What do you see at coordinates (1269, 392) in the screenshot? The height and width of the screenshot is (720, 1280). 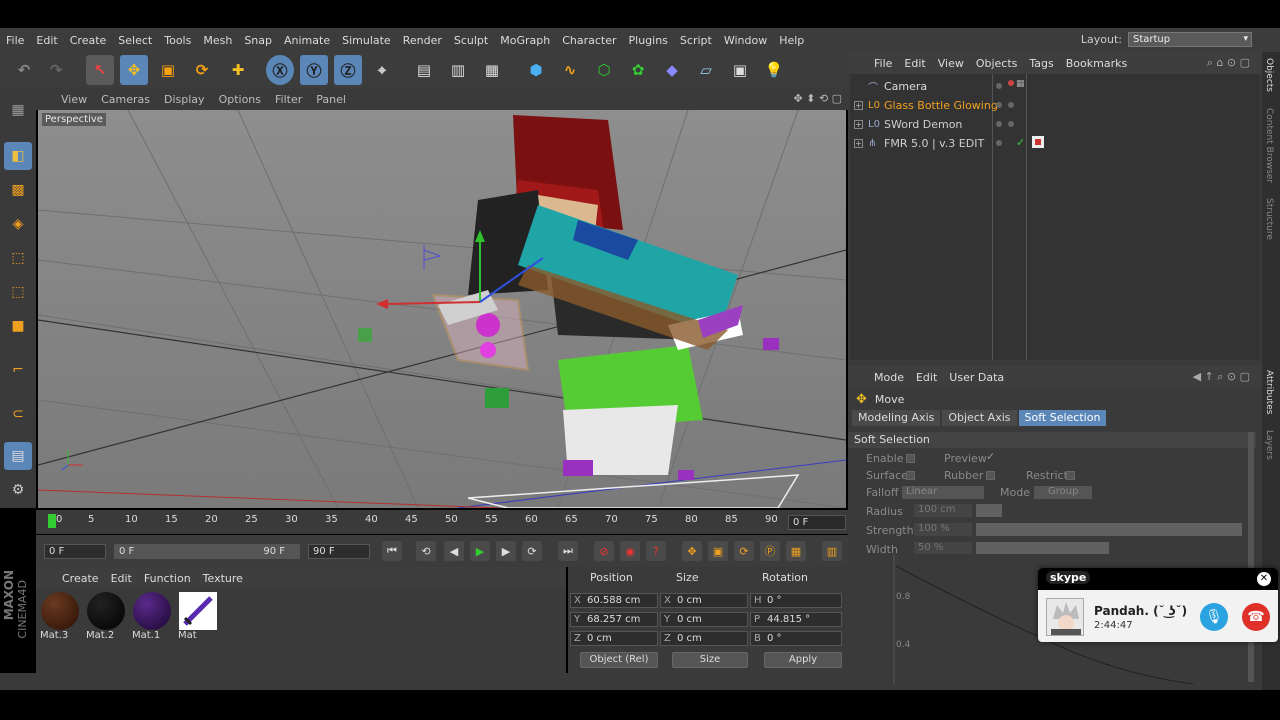 I see `tab-attributes: Attributes` at bounding box center [1269, 392].